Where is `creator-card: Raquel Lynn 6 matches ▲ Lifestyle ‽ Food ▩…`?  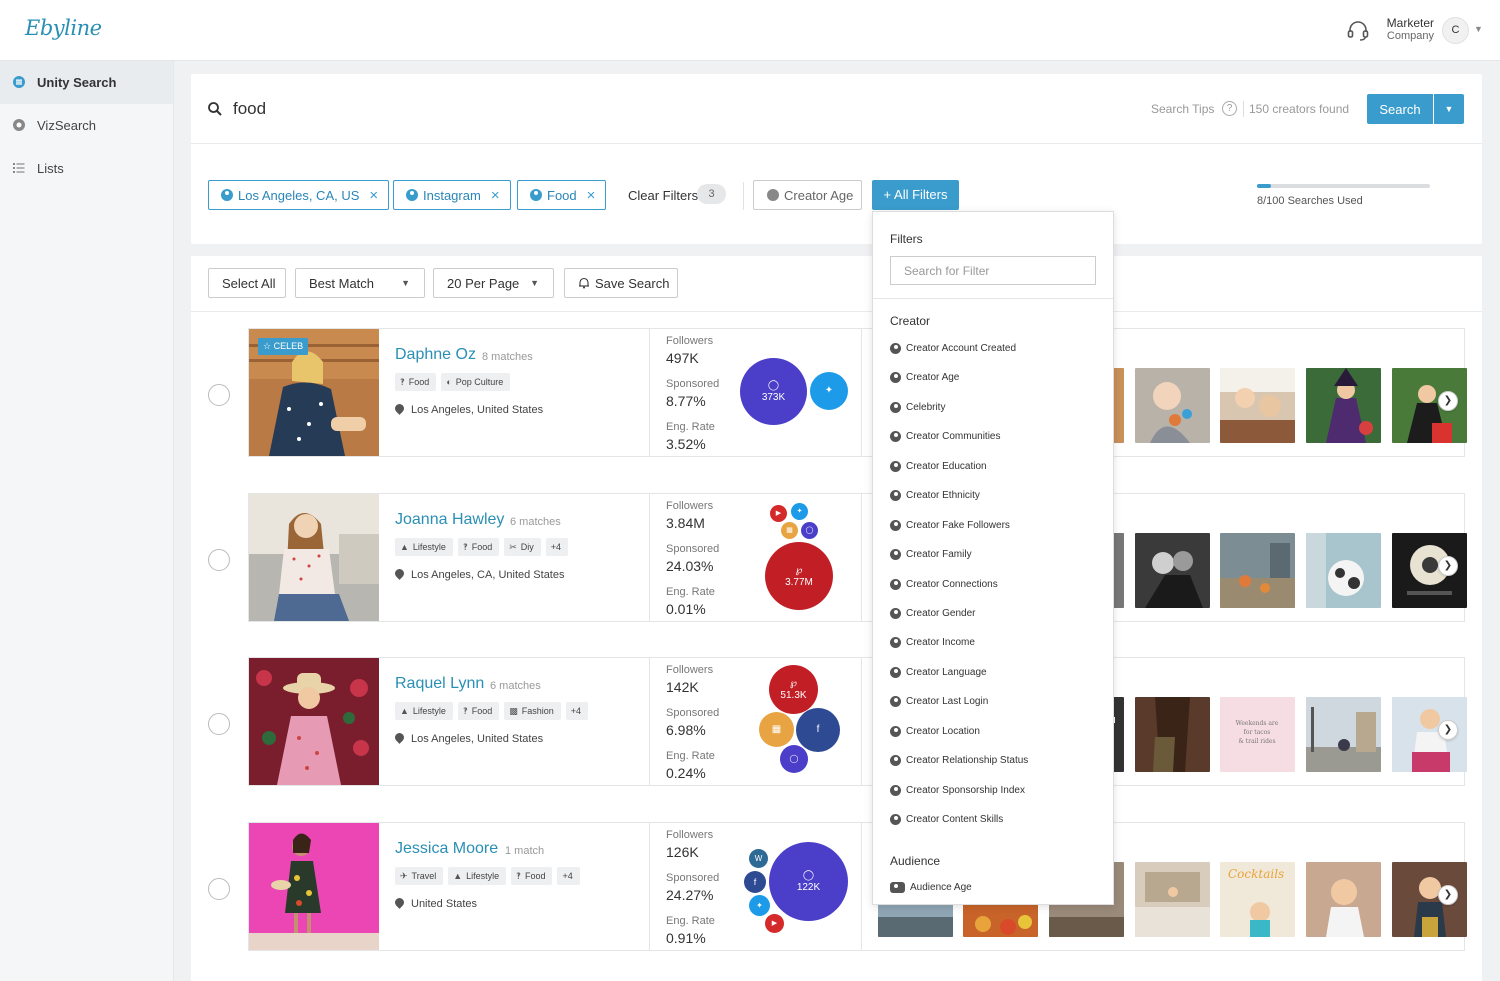 creator-card: Raquel Lynn 6 matches ▲ Lifestyle ‽ Food ▩… is located at coordinates (857, 721).